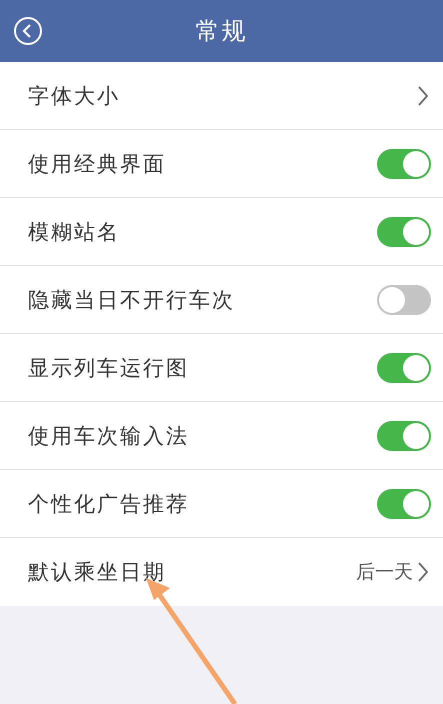 The width and height of the screenshot is (443, 704). What do you see at coordinates (221, 164) in the screenshot?
I see `settings-row: 使用经典界面` at bounding box center [221, 164].